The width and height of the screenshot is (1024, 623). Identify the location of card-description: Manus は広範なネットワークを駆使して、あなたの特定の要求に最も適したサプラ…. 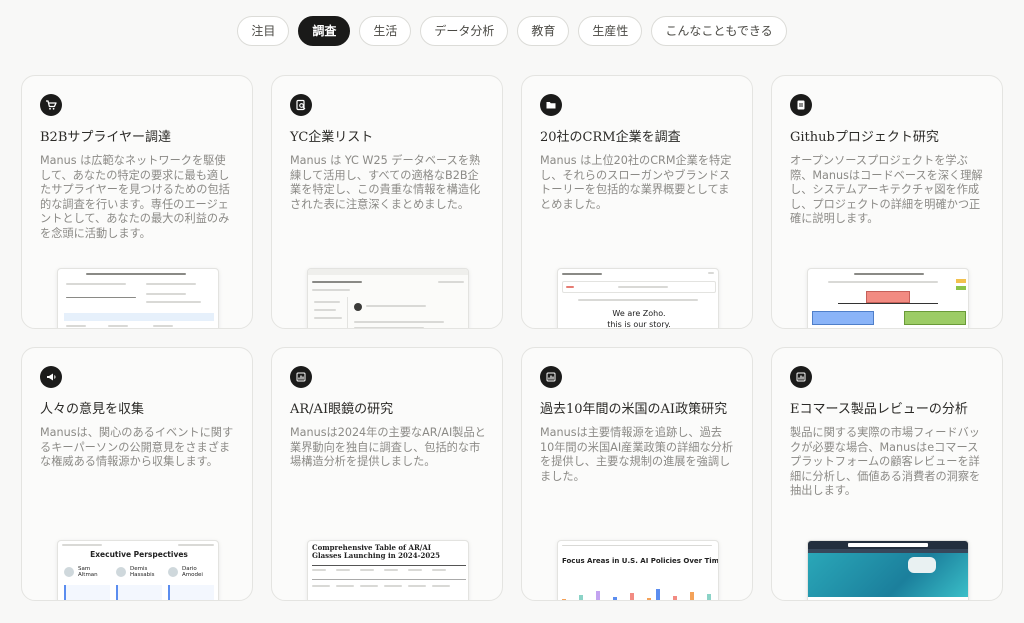
(135, 197).